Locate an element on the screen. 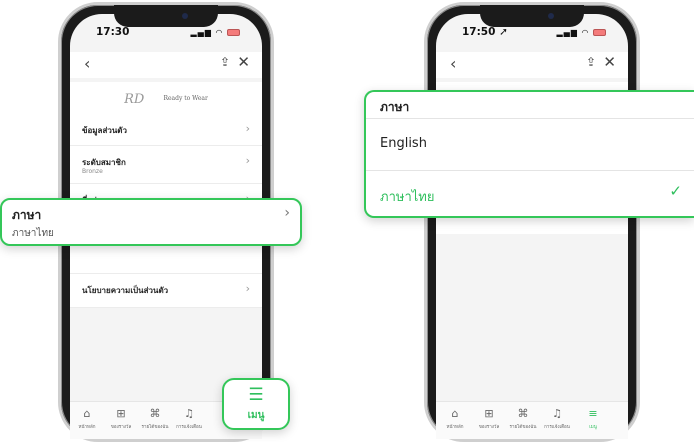 The width and height of the screenshot is (694, 442). status-bar: 17:50 ➚ ▂▄▆ ◠ is located at coordinates (532, 34).